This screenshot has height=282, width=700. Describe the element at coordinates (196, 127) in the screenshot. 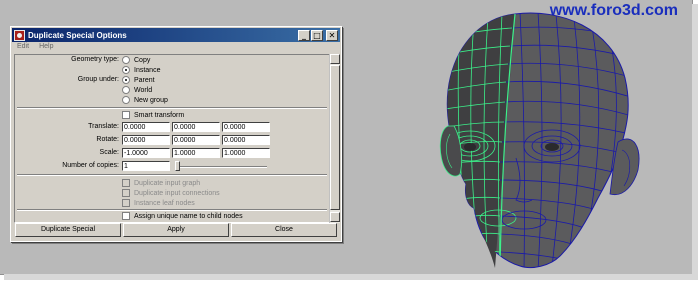

I see `translate-y-field: 0.0000` at that location.